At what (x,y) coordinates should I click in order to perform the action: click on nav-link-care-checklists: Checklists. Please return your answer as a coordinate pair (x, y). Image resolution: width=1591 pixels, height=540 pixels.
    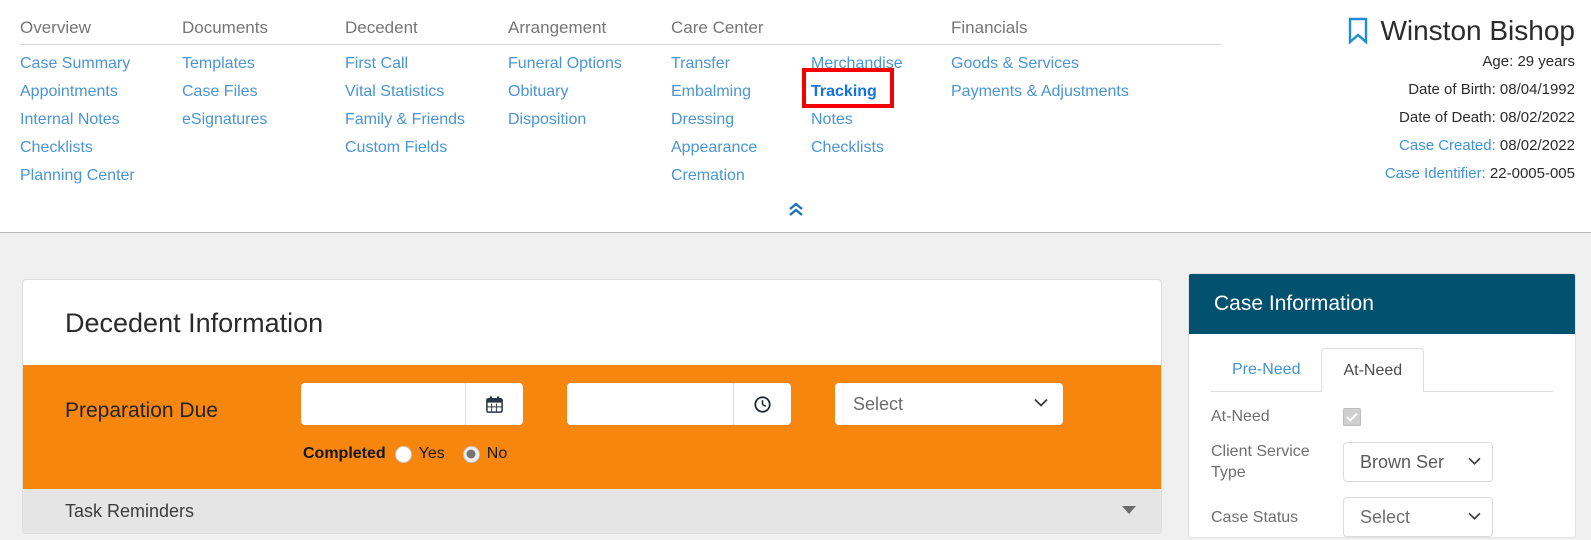
    Looking at the image, I should click on (857, 148).